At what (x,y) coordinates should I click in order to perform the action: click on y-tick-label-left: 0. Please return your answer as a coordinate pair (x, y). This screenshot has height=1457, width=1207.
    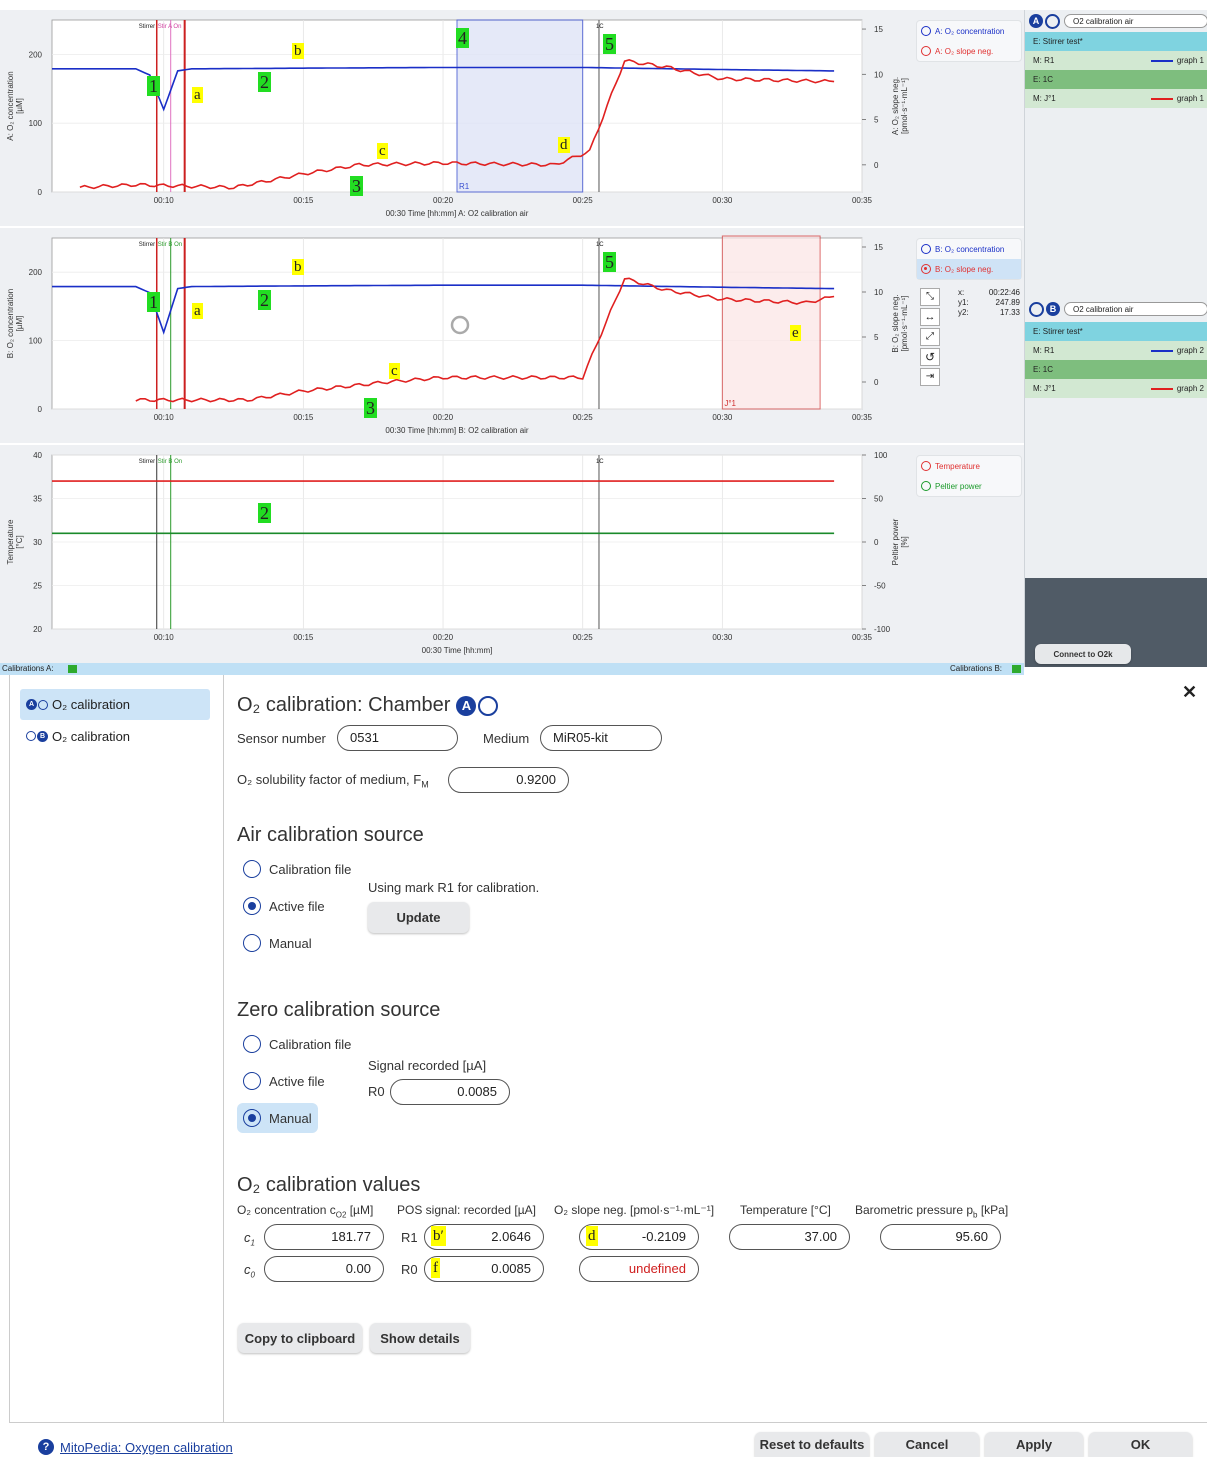
    Looking at the image, I should click on (40, 409).